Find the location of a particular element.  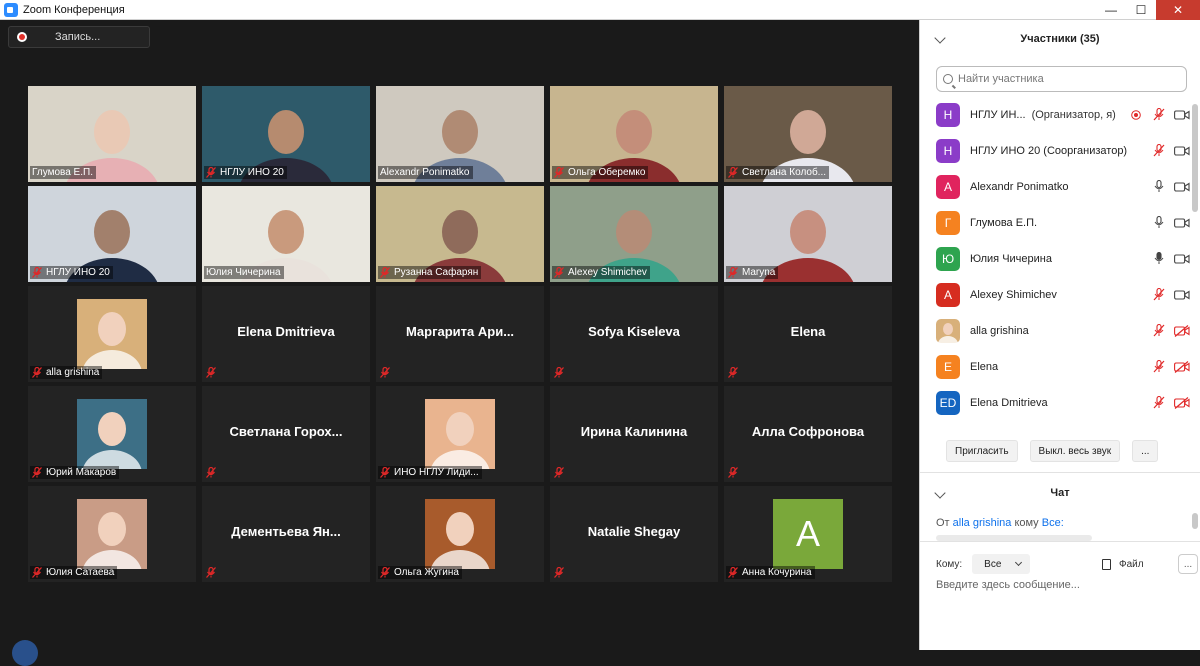

participant-avatar: Н is located at coordinates (948, 115).